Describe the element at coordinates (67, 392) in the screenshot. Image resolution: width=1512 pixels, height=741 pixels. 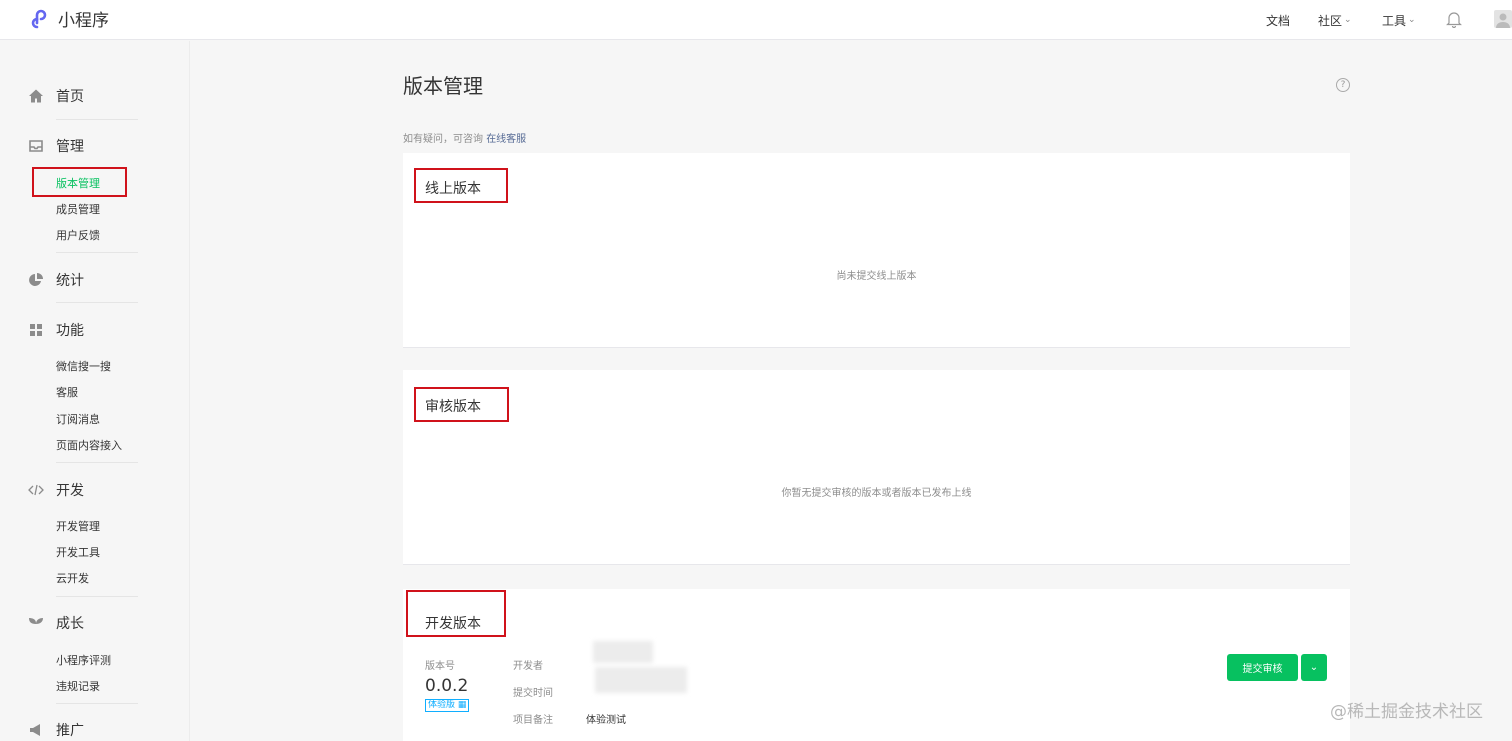
I see `sidebar-item-customer-service: 客服` at that location.